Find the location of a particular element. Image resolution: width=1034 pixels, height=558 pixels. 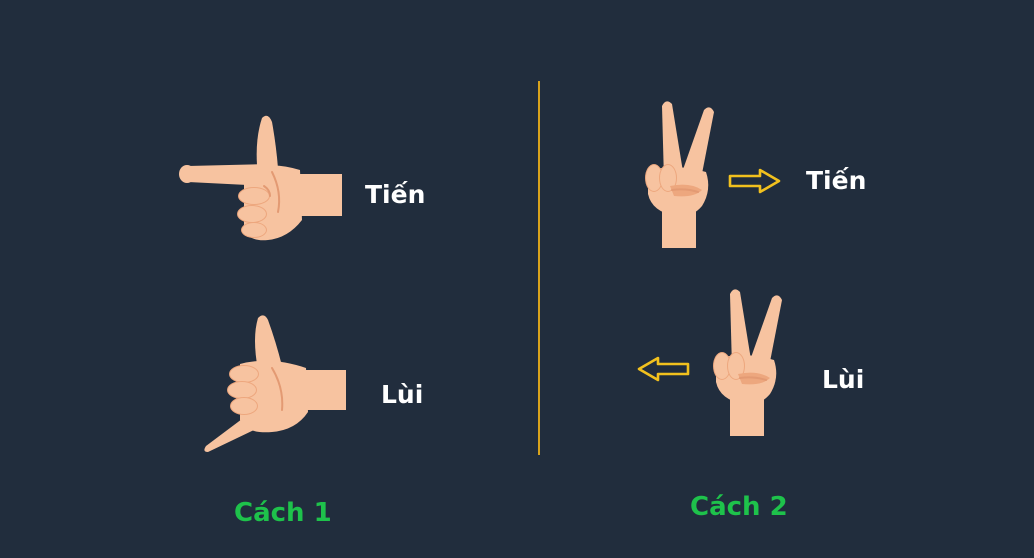

pointing-hand-icon is located at coordinates (260, 178).